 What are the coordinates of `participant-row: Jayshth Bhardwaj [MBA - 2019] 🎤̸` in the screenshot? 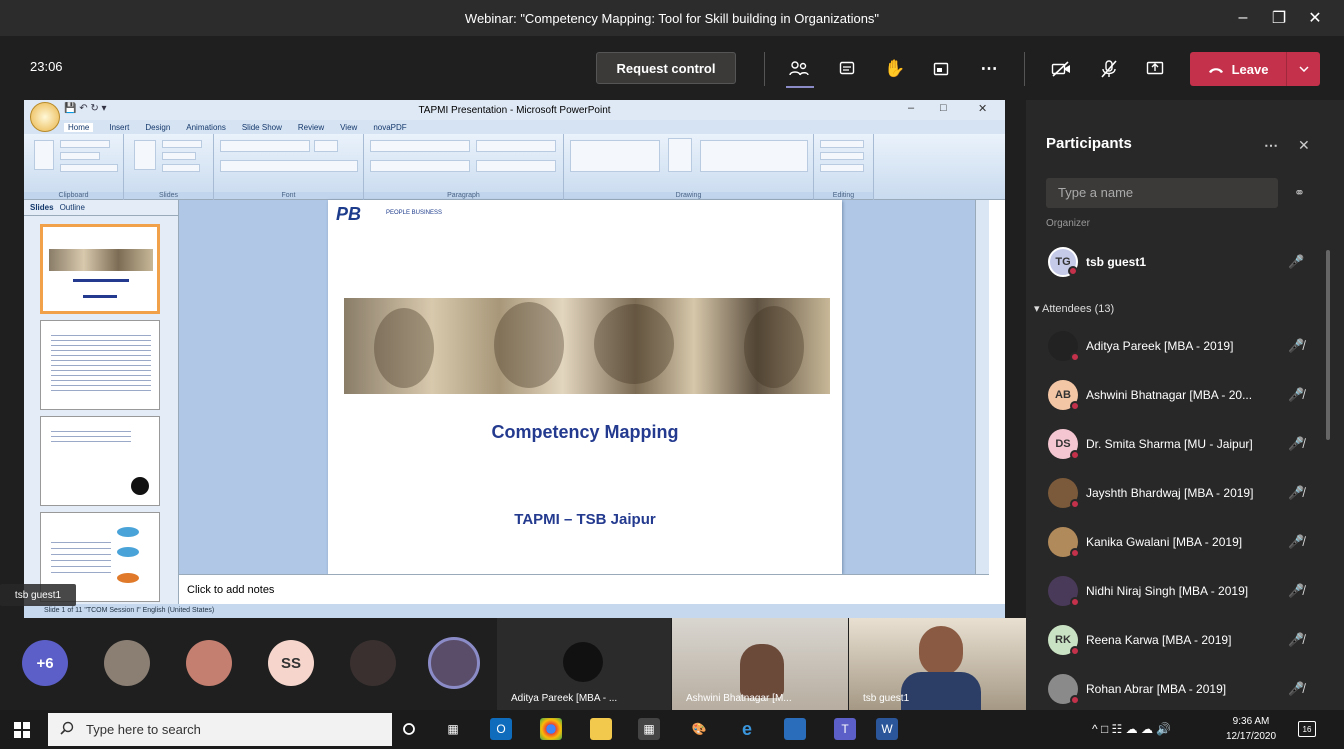 It's located at (1176, 493).